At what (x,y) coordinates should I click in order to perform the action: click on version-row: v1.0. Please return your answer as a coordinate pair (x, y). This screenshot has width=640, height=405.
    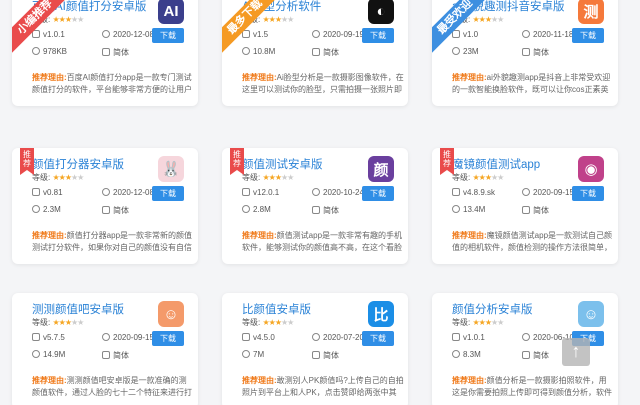
    Looking at the image, I should click on (465, 34).